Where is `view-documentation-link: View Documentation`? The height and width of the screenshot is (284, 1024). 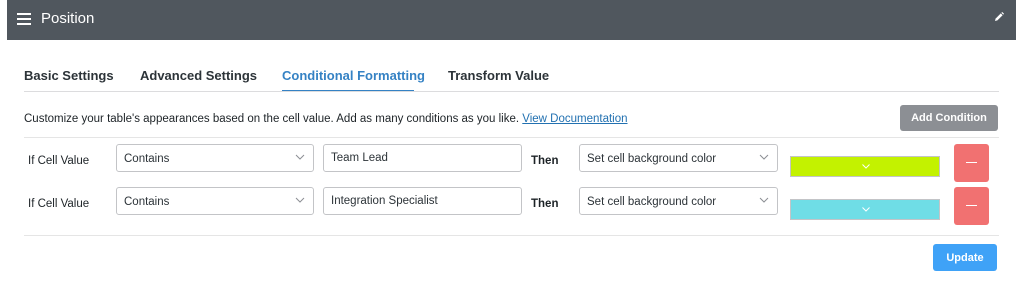 view-documentation-link: View Documentation is located at coordinates (574, 119).